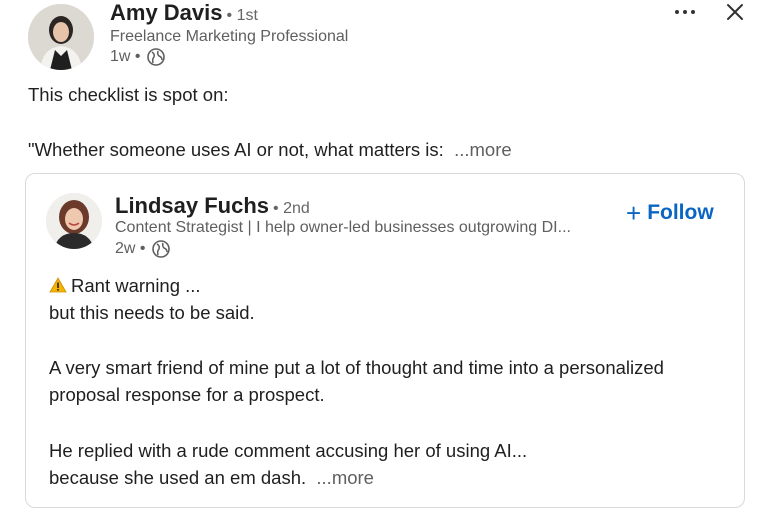 The height and width of the screenshot is (518, 768). Describe the element at coordinates (58, 285) in the screenshot. I see `warning-icon` at that location.